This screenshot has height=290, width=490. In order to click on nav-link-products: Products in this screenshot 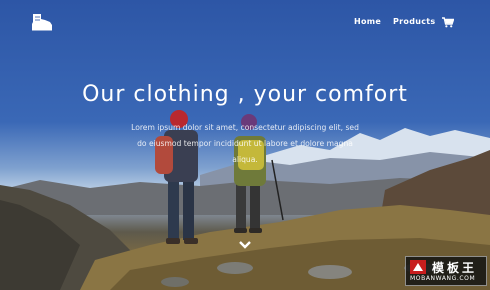, I will do `click(414, 21)`.